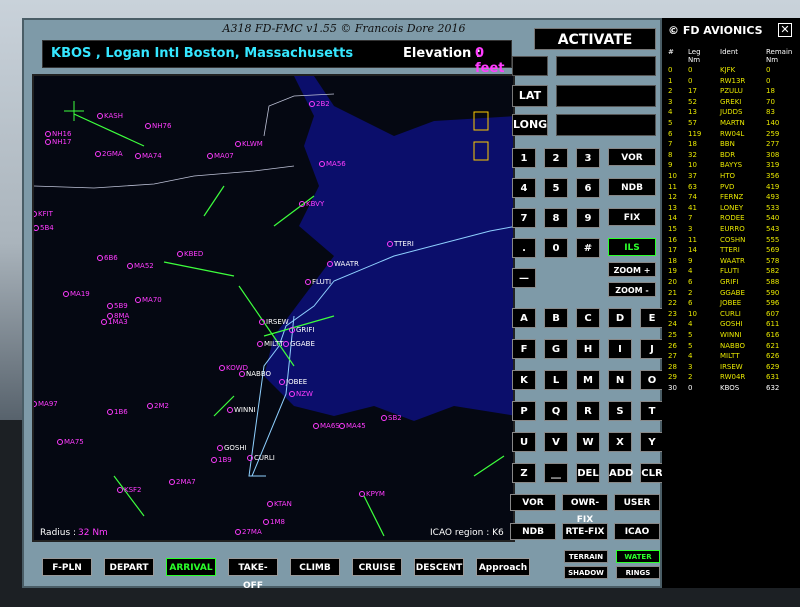 This screenshot has width=800, height=607. Describe the element at coordinates (588, 411) in the screenshot. I see `key-r: R` at that location.